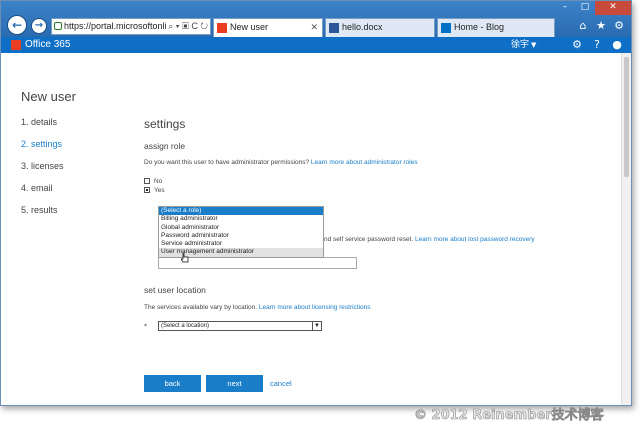 This screenshot has height=426, width=640. I want to click on role-option-no: No, so click(153, 182).